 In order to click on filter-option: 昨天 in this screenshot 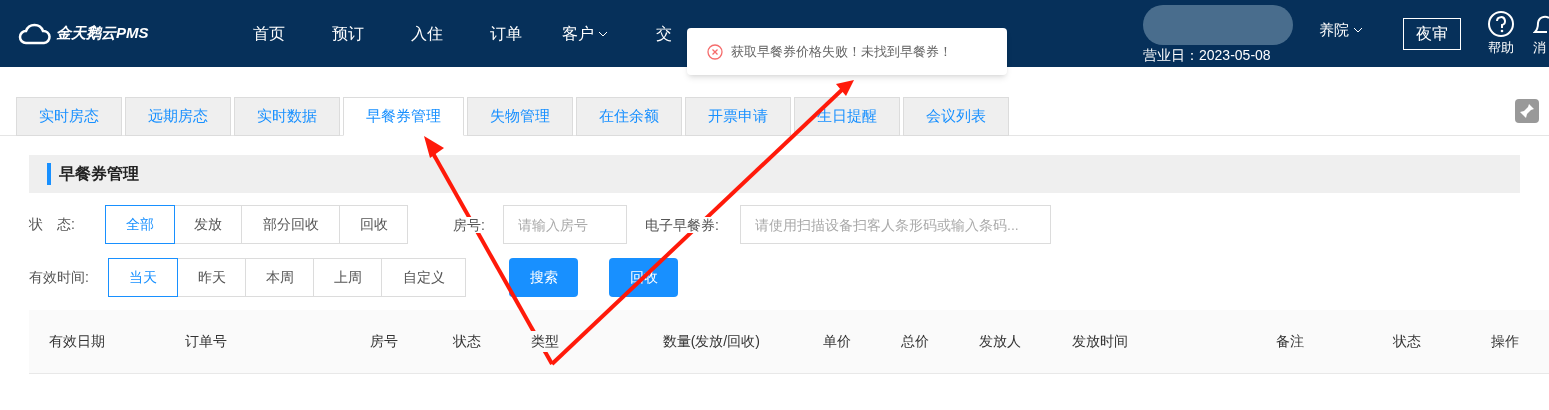, I will do `click(211, 277)`.